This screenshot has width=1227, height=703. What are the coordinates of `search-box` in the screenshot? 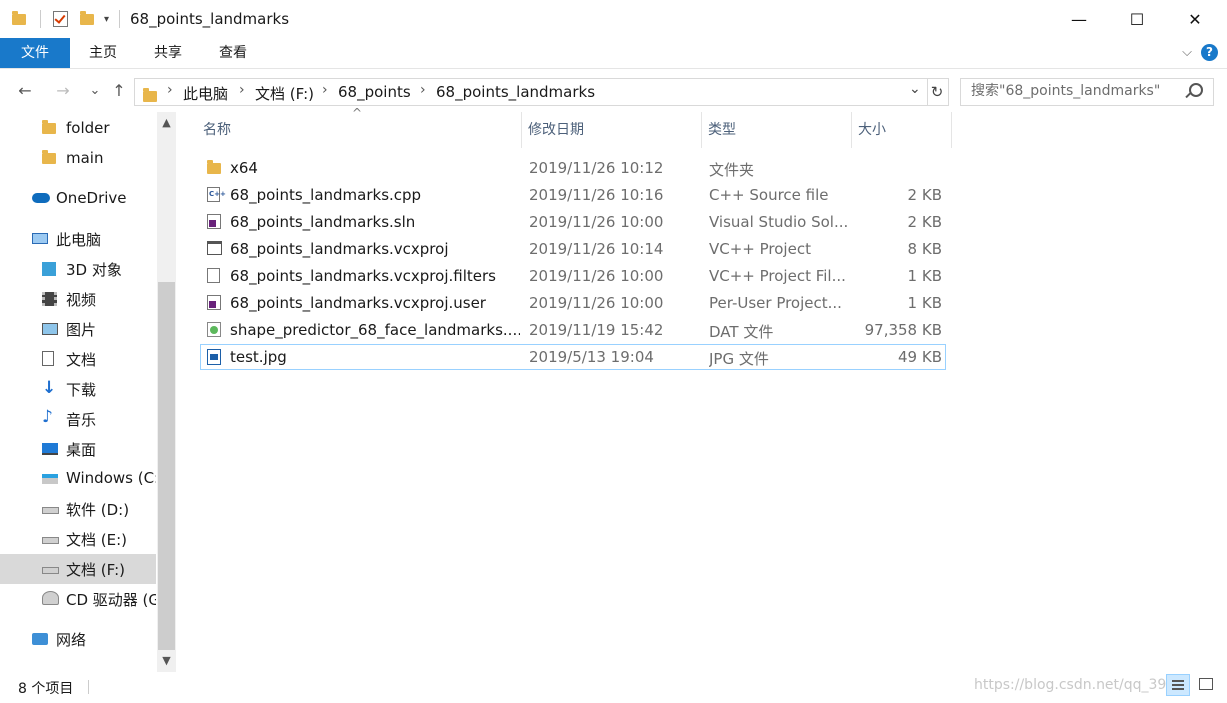 It's located at (1087, 92).